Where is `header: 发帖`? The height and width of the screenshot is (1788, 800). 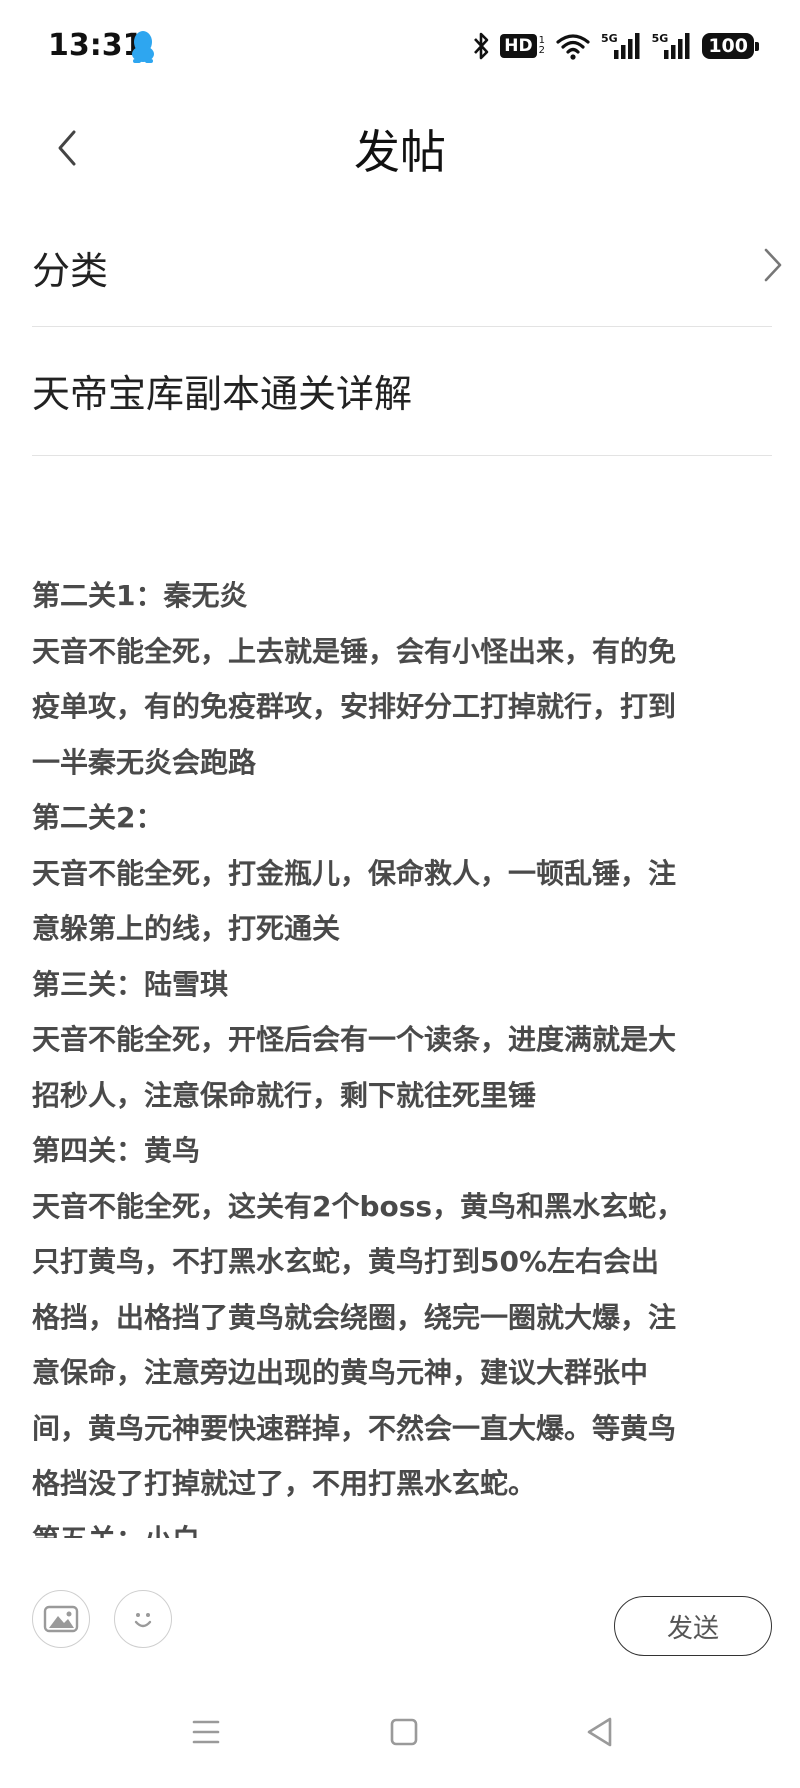
header: 发帖 is located at coordinates (400, 151).